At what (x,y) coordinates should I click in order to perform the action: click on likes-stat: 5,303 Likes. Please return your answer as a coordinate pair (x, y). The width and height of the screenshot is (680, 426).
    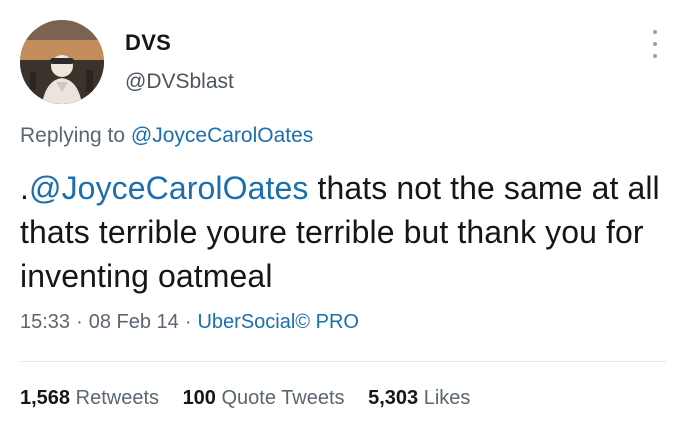
    Looking at the image, I should click on (419, 398).